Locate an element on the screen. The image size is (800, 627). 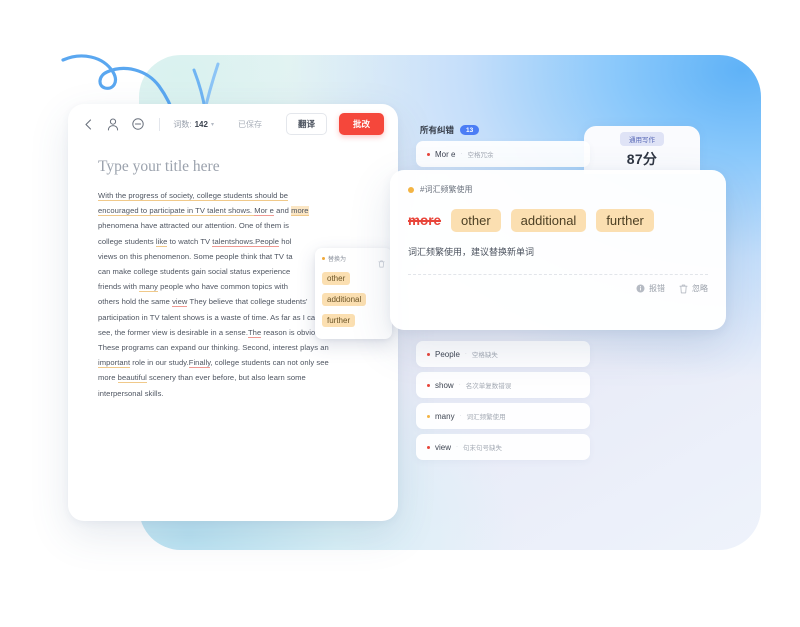
word-count-label: 词数: is located at coordinates (182, 124).